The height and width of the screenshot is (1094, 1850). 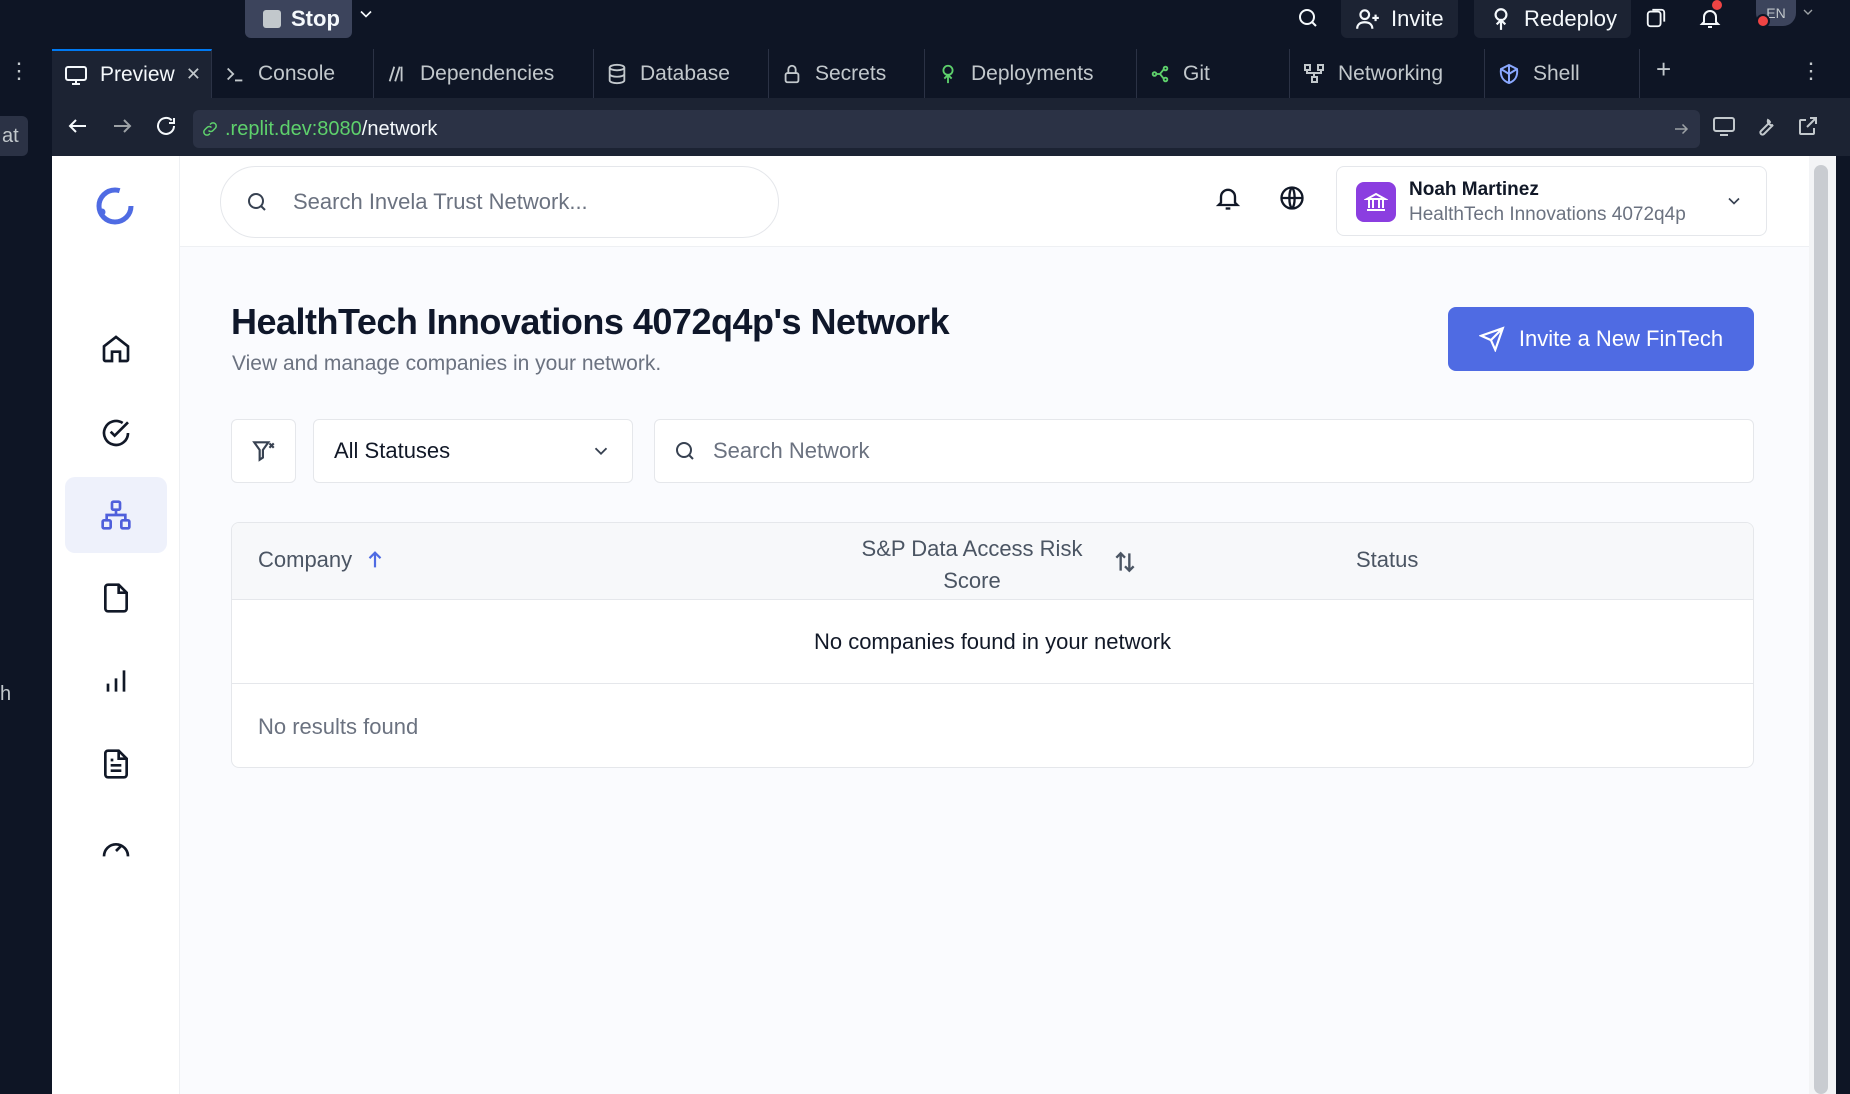 What do you see at coordinates (1160, 73) in the screenshot?
I see `git-icon` at bounding box center [1160, 73].